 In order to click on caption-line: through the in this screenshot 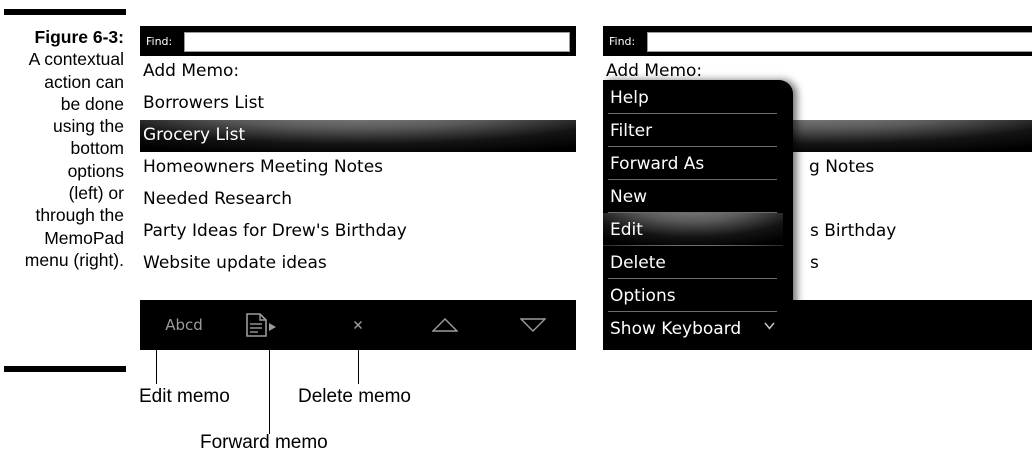, I will do `click(79, 215)`.